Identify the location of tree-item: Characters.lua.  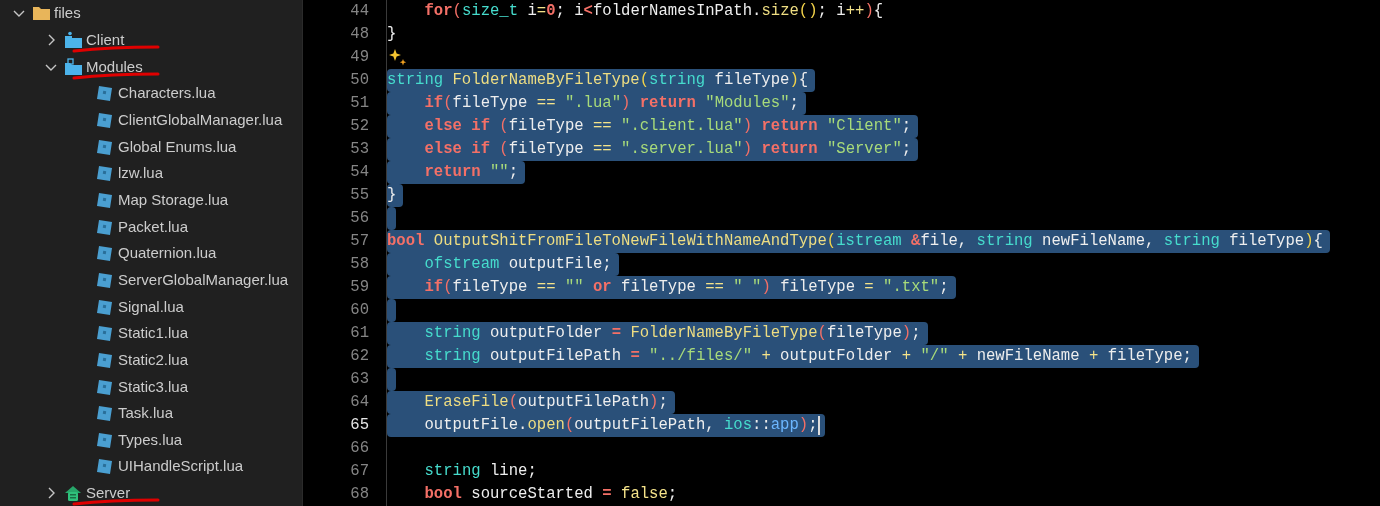
(167, 93).